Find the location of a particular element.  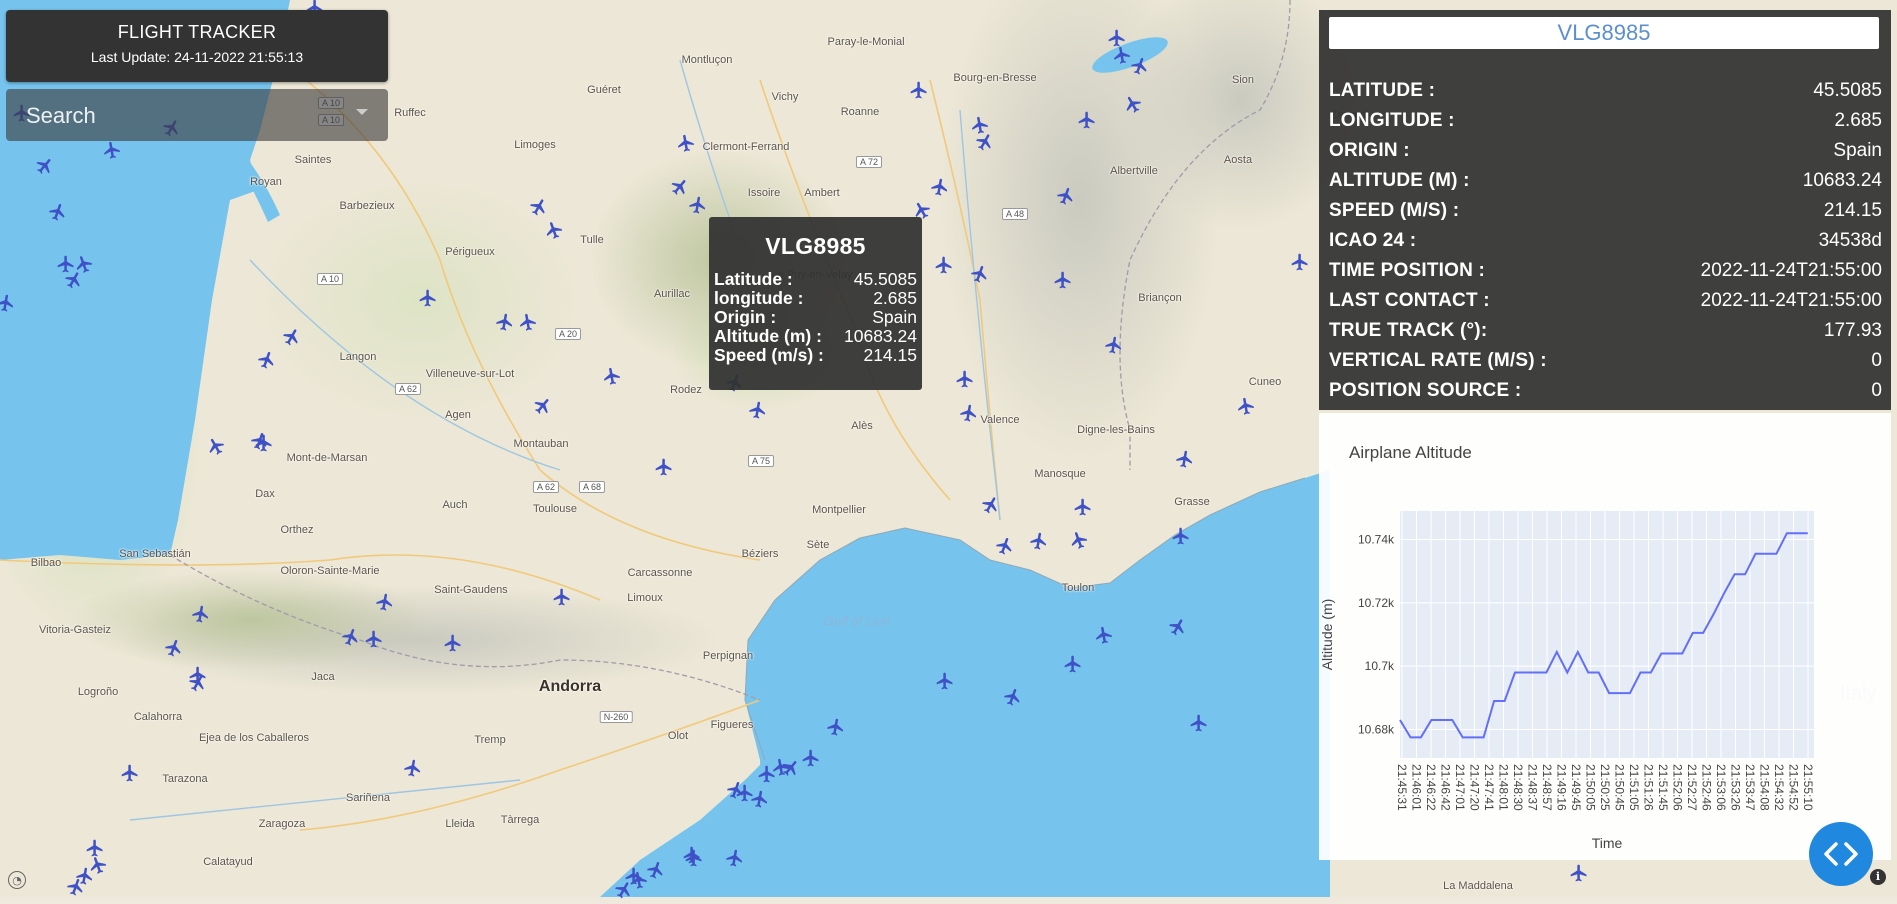

info-row-vertical-rate: VERTICAL RATE (M/S) :0 is located at coordinates (1605, 360).